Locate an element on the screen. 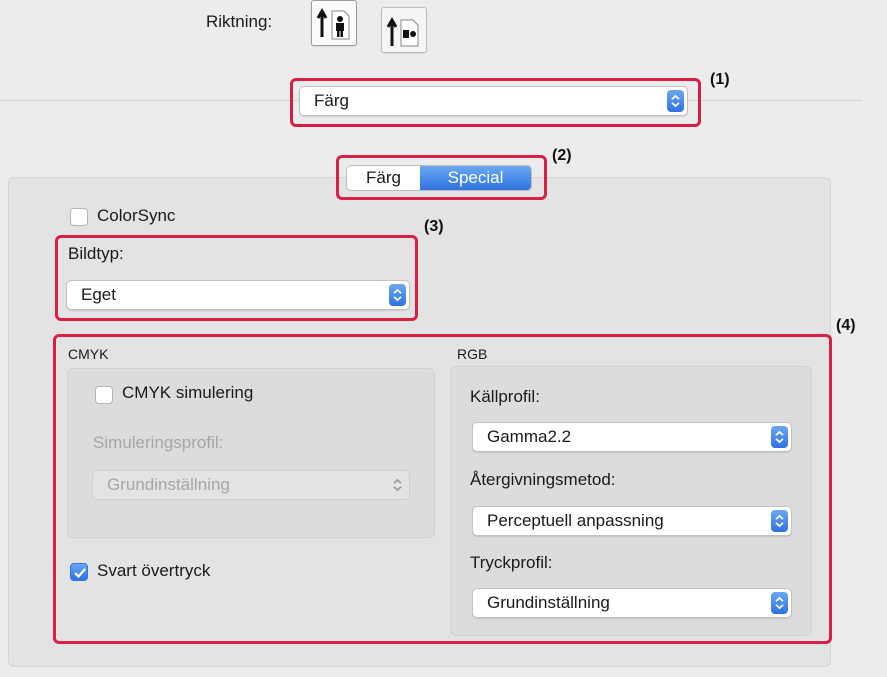  orientation-label: Riktning: is located at coordinates (239, 21).